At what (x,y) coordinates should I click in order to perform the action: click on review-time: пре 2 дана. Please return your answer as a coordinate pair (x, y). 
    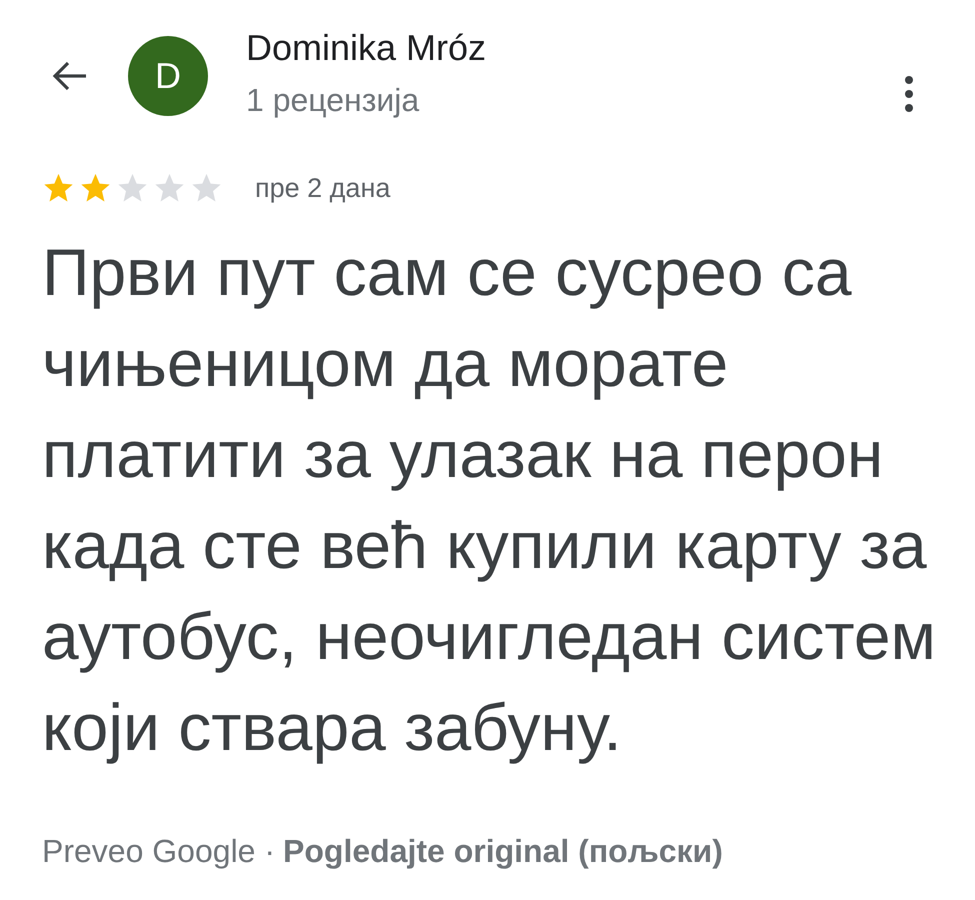
    Looking at the image, I should click on (322, 188).